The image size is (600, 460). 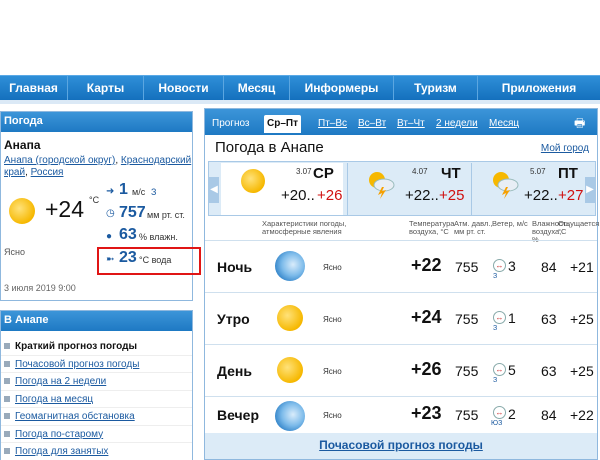 What do you see at coordinates (290, 416) in the screenshot?
I see `moon-icon` at bounding box center [290, 416].